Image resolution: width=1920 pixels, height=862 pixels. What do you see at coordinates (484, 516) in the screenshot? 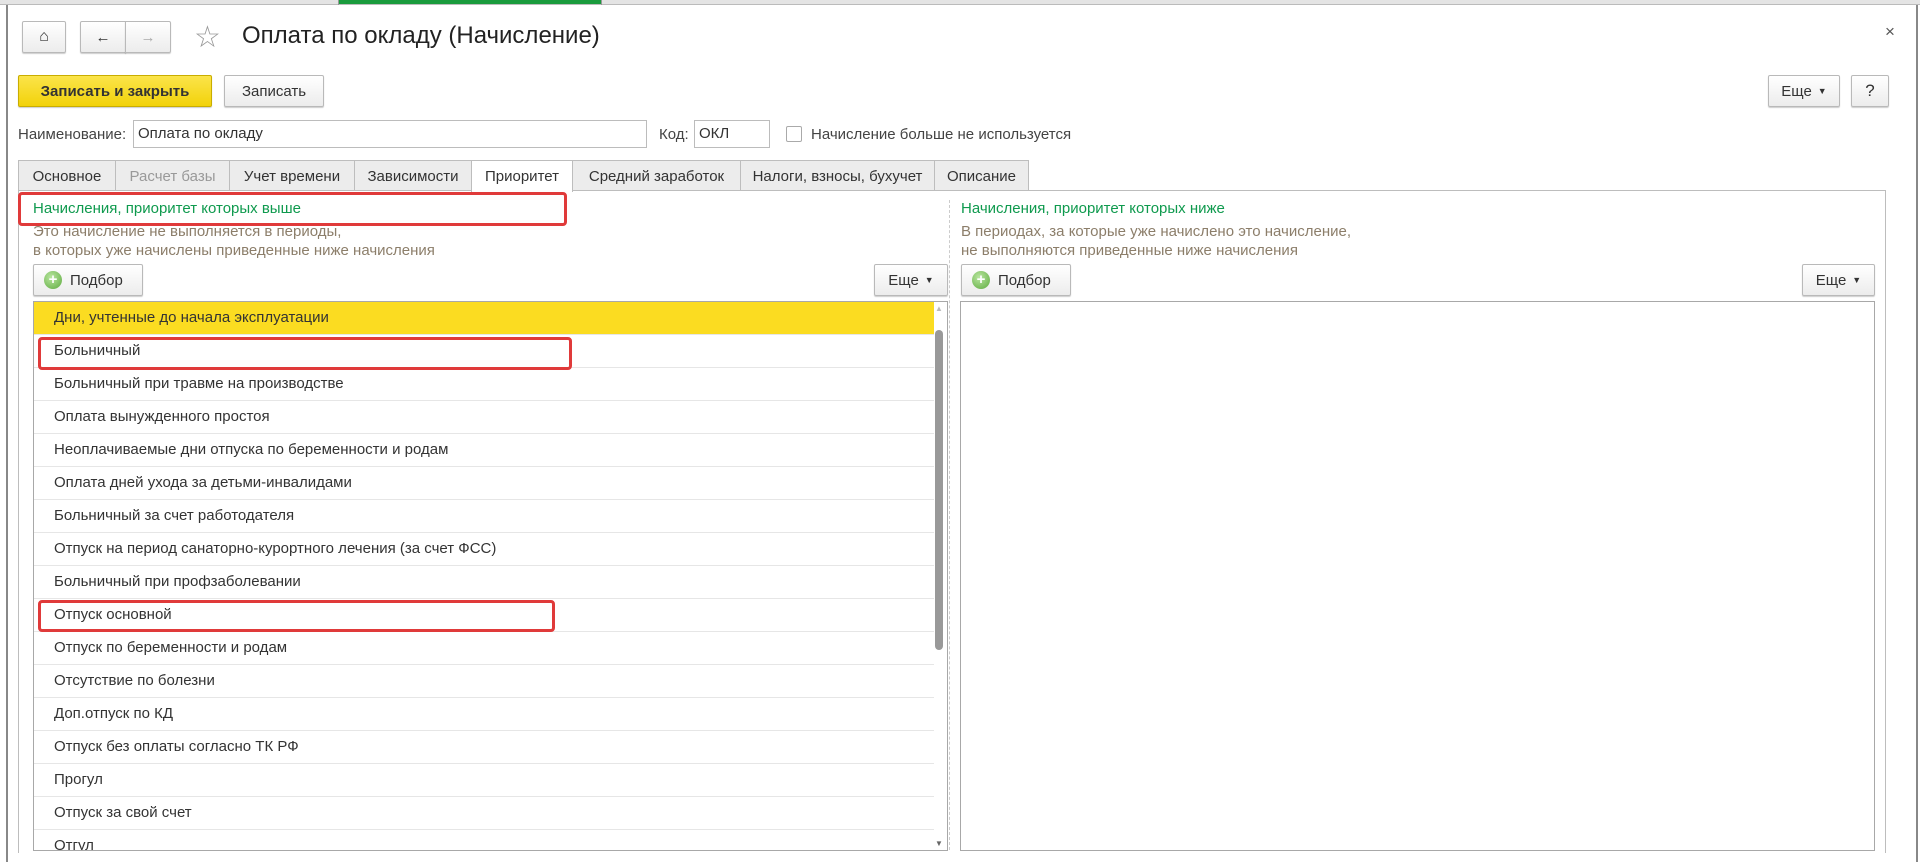
I see `list-item: Больничный за счет работодателя` at bounding box center [484, 516].